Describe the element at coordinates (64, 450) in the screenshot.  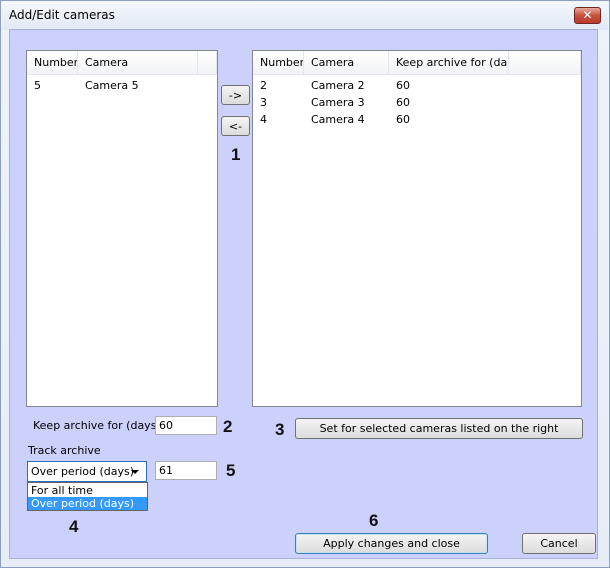
I see `track-archive-label: Track archive` at that location.